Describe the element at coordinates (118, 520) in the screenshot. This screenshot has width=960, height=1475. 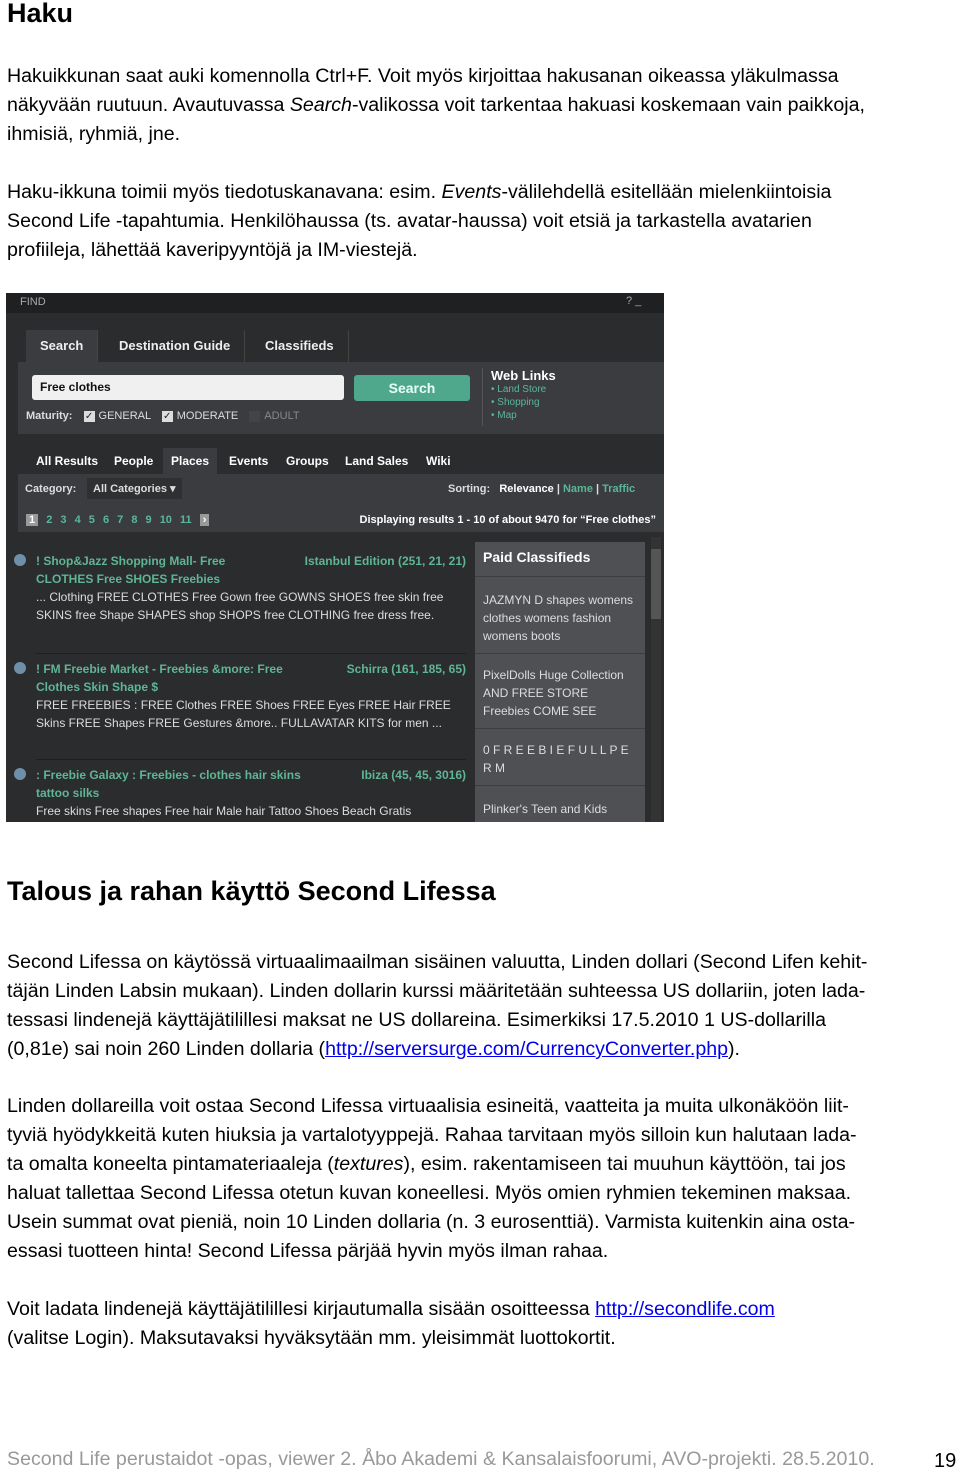
I see `pagination: 1 2 3 4 5 6 7 8 9 10 11 ›` at that location.